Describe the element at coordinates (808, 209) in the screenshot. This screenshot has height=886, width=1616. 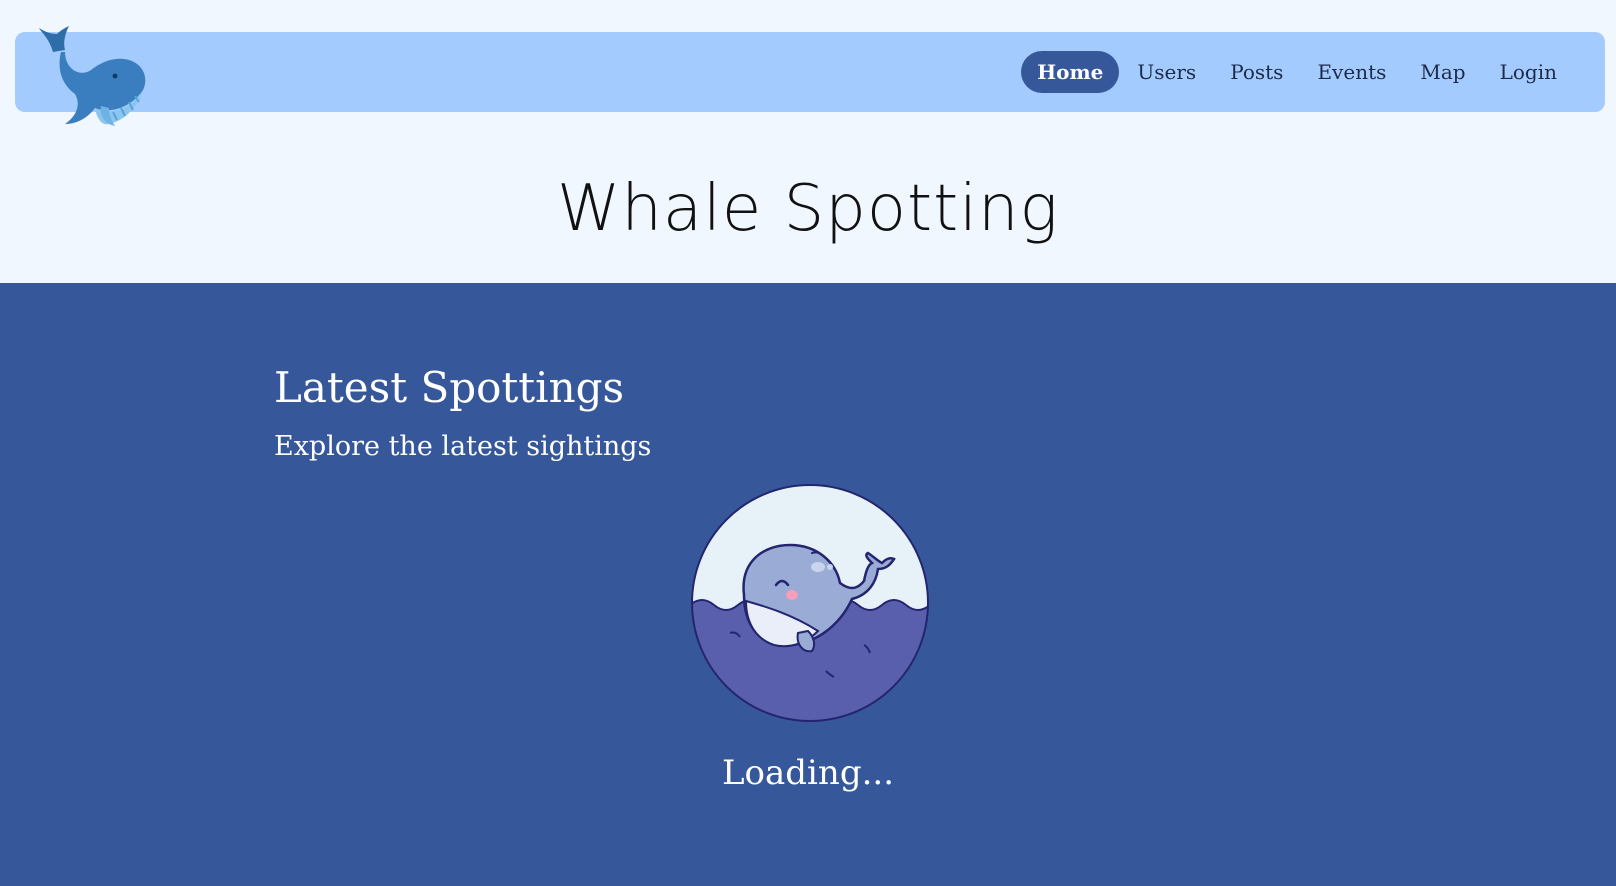
I see `site-title: Whale Spotting` at that location.